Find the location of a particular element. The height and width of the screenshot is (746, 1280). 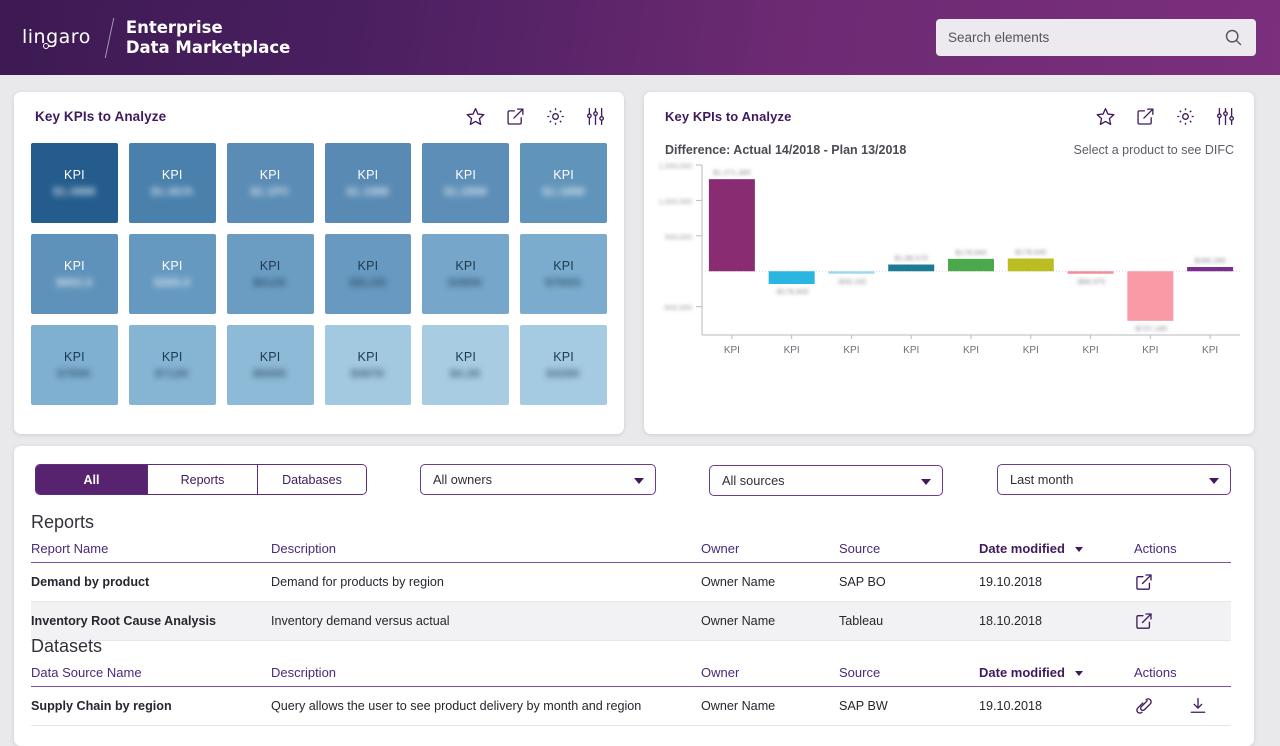

kpi-tile: KPI $467K is located at coordinates (368, 365).